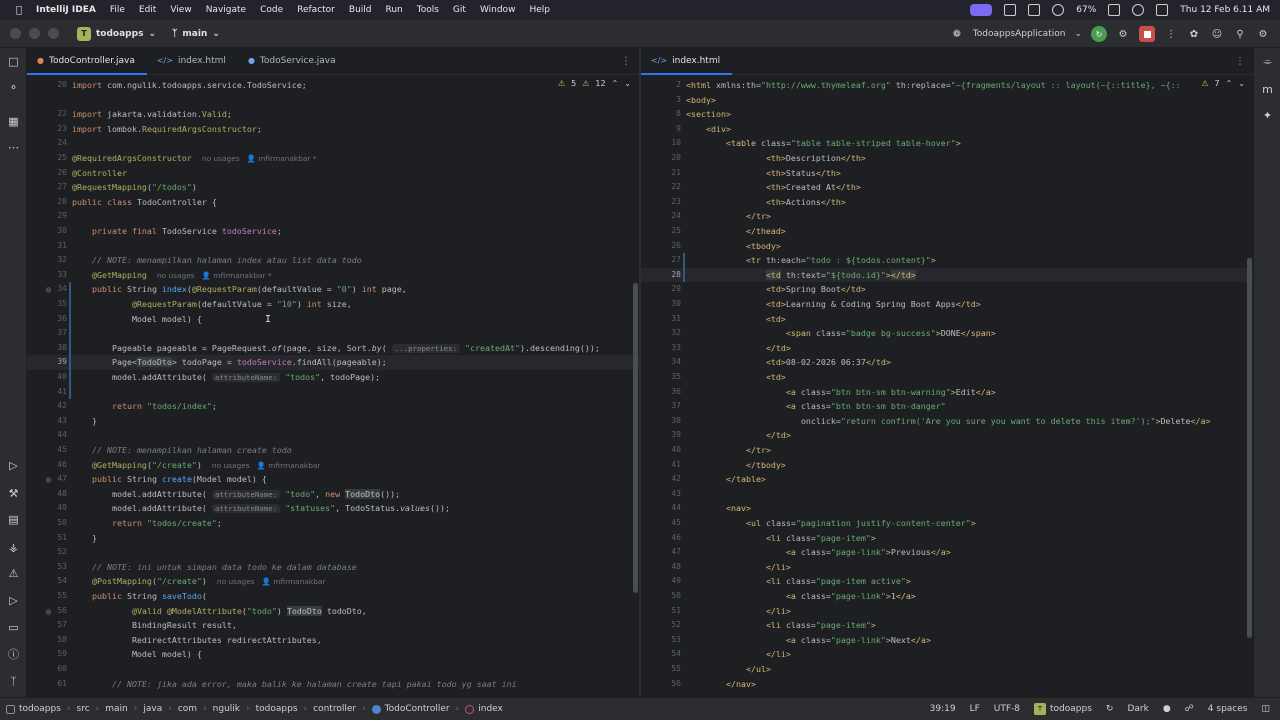  I want to click on debug-tool-icon: ▷, so click(13, 600).